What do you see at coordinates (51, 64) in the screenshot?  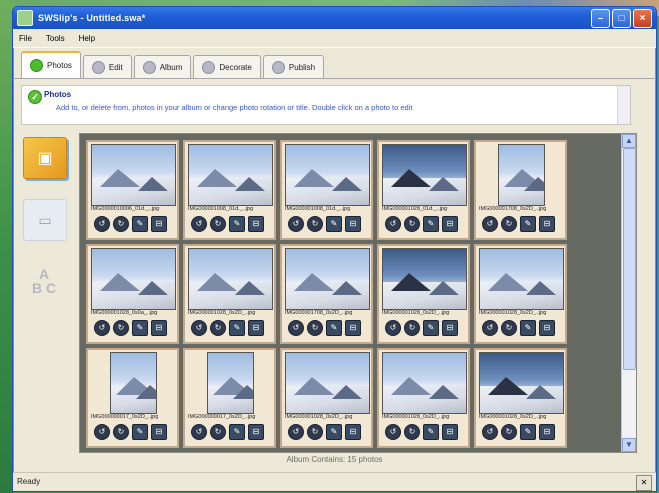 I see `tab-photos: Photos` at bounding box center [51, 64].